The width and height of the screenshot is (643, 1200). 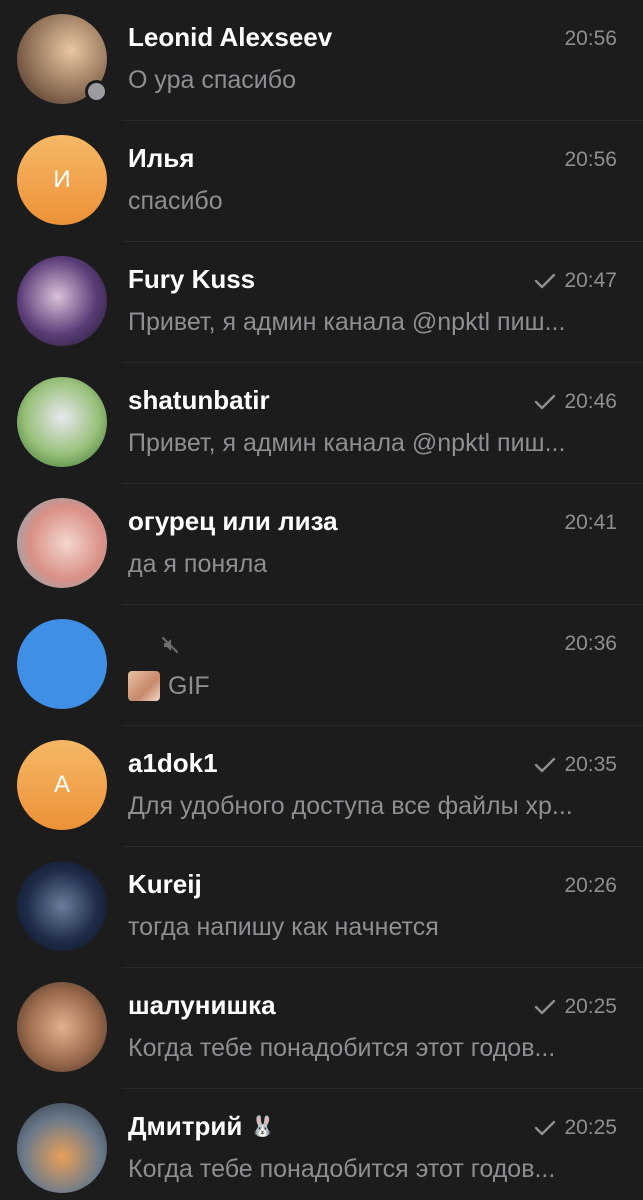 I want to click on chat-row: И Илья 20:56 спасибо, so click(x=321, y=181).